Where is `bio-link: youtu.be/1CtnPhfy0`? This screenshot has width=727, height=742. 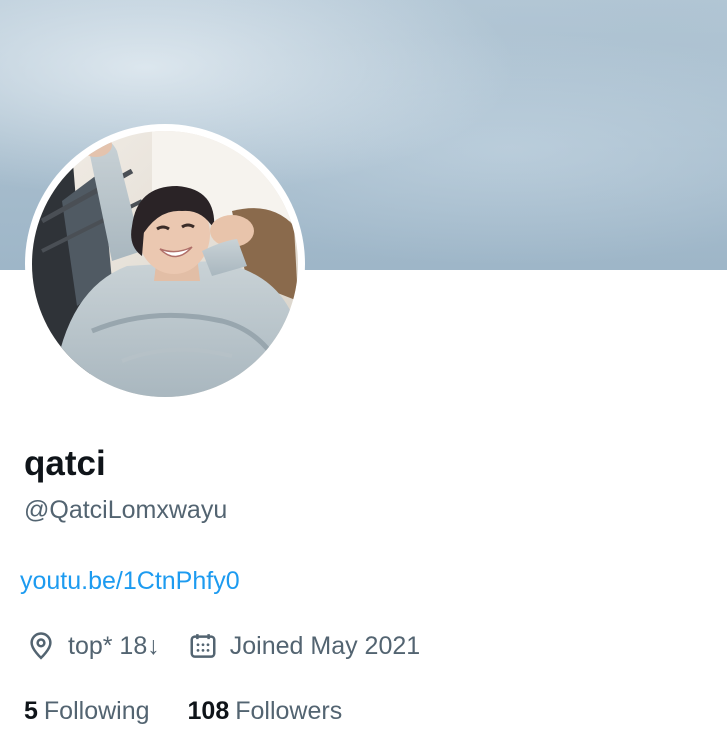 bio-link: youtu.be/1CtnPhfy0 is located at coordinates (130, 581).